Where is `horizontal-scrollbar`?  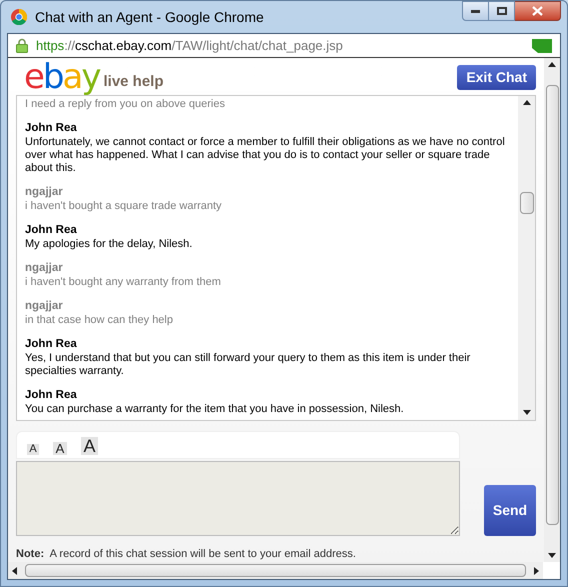
horizontal-scrollbar is located at coordinates (275, 570).